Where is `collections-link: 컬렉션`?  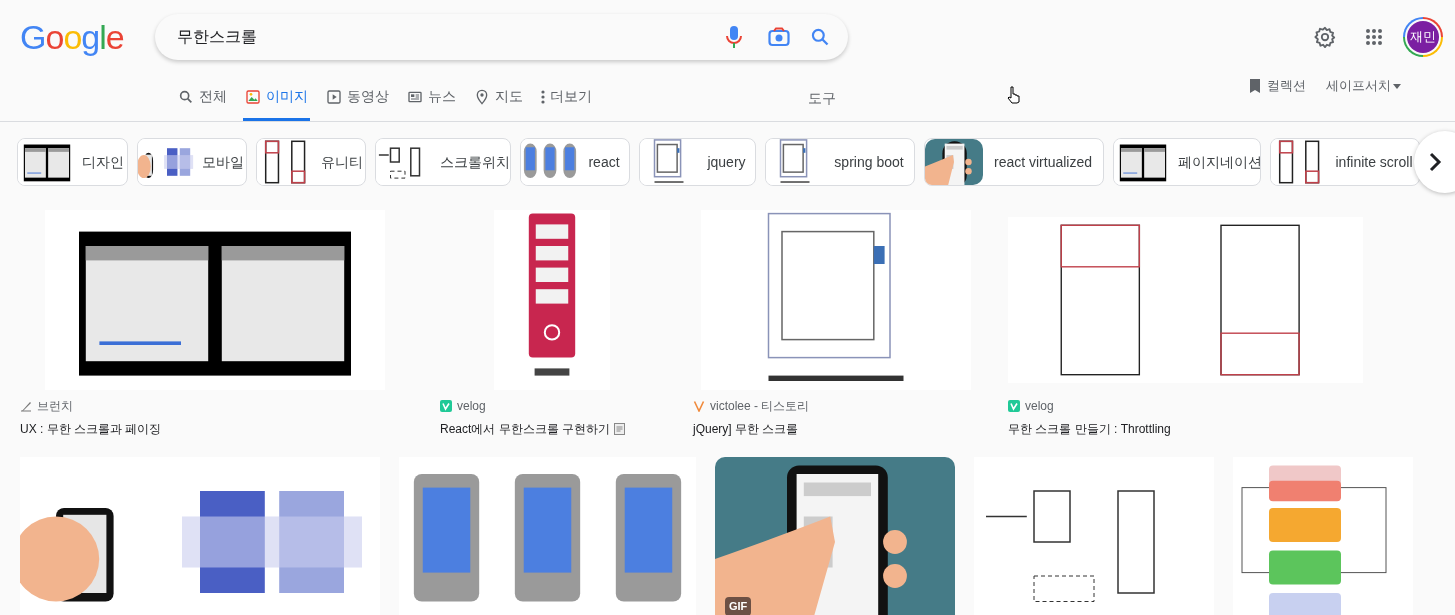
collections-link: 컬렉션 is located at coordinates (1286, 86).